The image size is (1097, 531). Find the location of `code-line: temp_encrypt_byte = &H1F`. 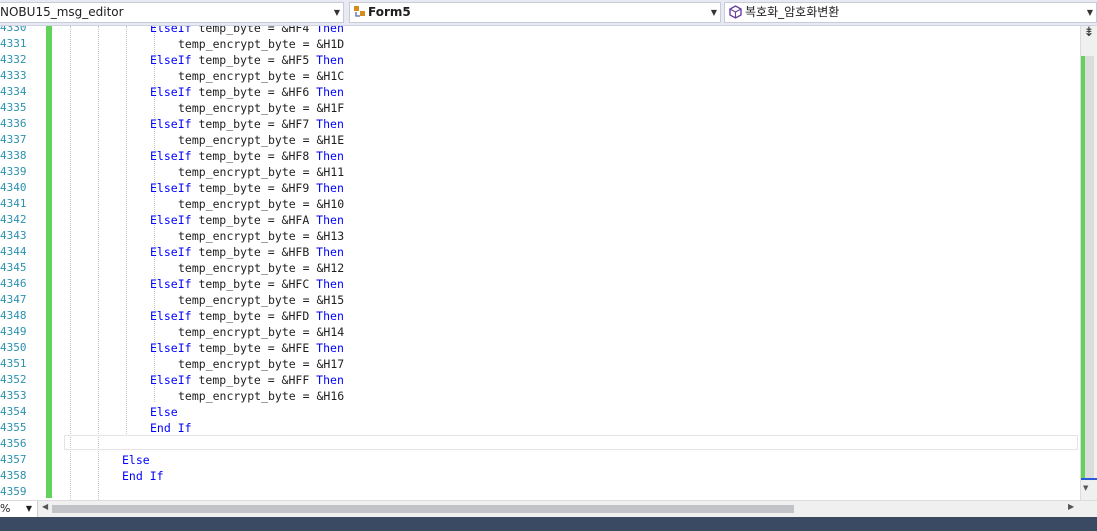

code-line: temp_encrypt_byte = &H1F is located at coordinates (261, 108).